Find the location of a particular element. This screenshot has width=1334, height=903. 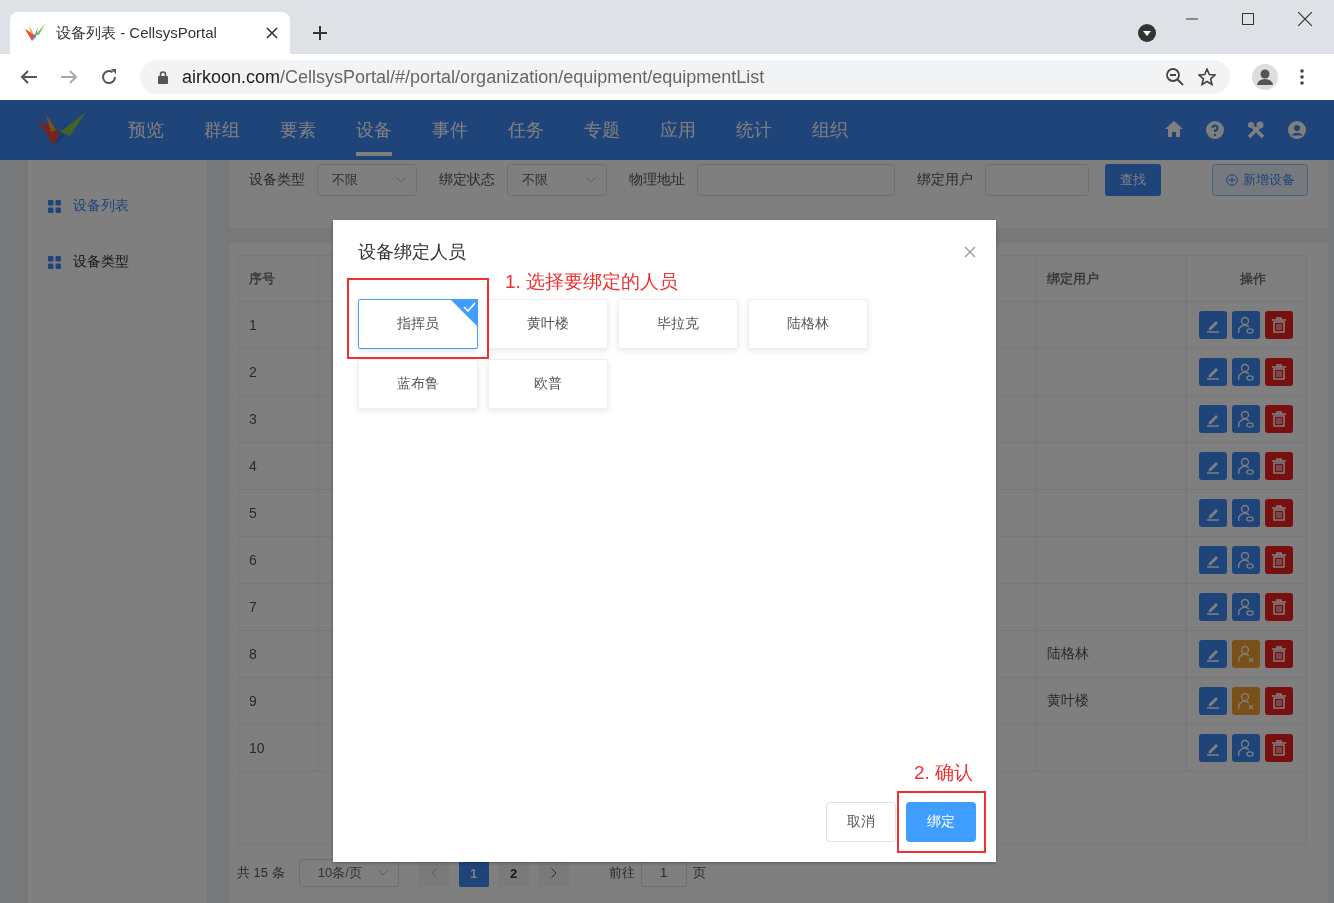

column-header: 绑定用户 is located at coordinates (1112, 278).